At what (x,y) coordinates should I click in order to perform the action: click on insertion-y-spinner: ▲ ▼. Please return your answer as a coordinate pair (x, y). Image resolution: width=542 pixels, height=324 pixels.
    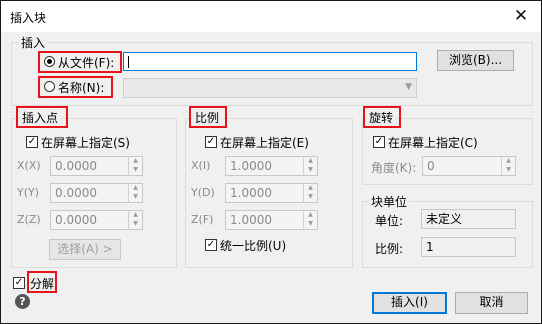
    Looking at the image, I should click on (135, 193).